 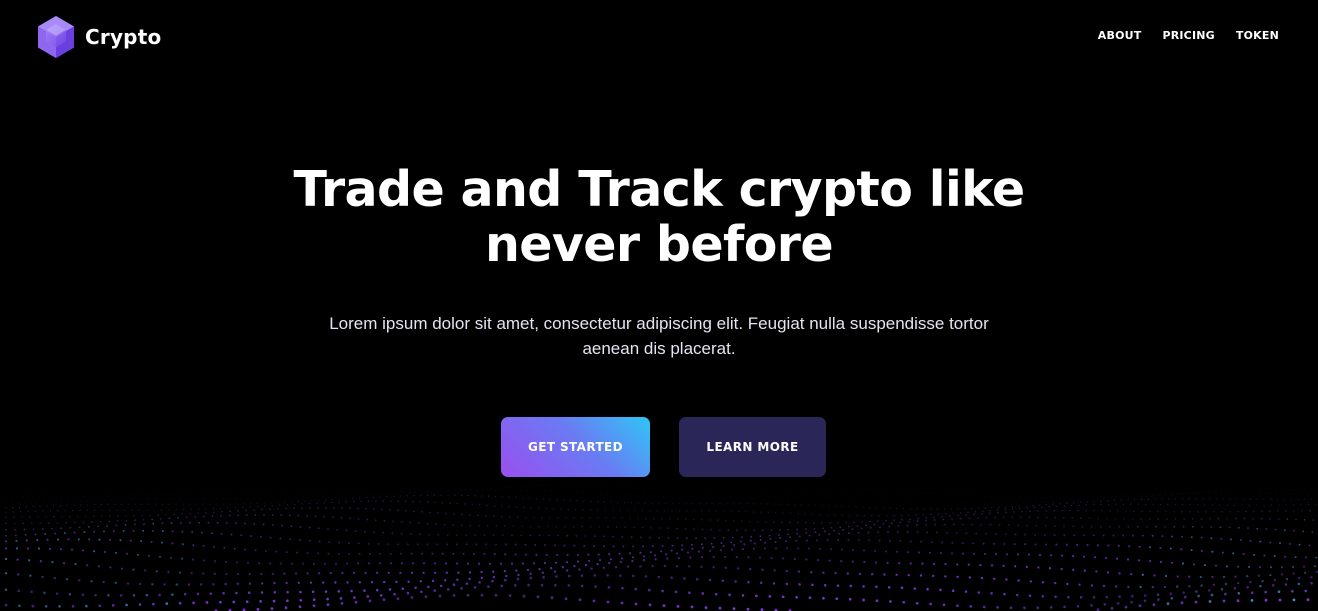 What do you see at coordinates (752, 447) in the screenshot?
I see `learn-more-button: LEARN MORE` at bounding box center [752, 447].